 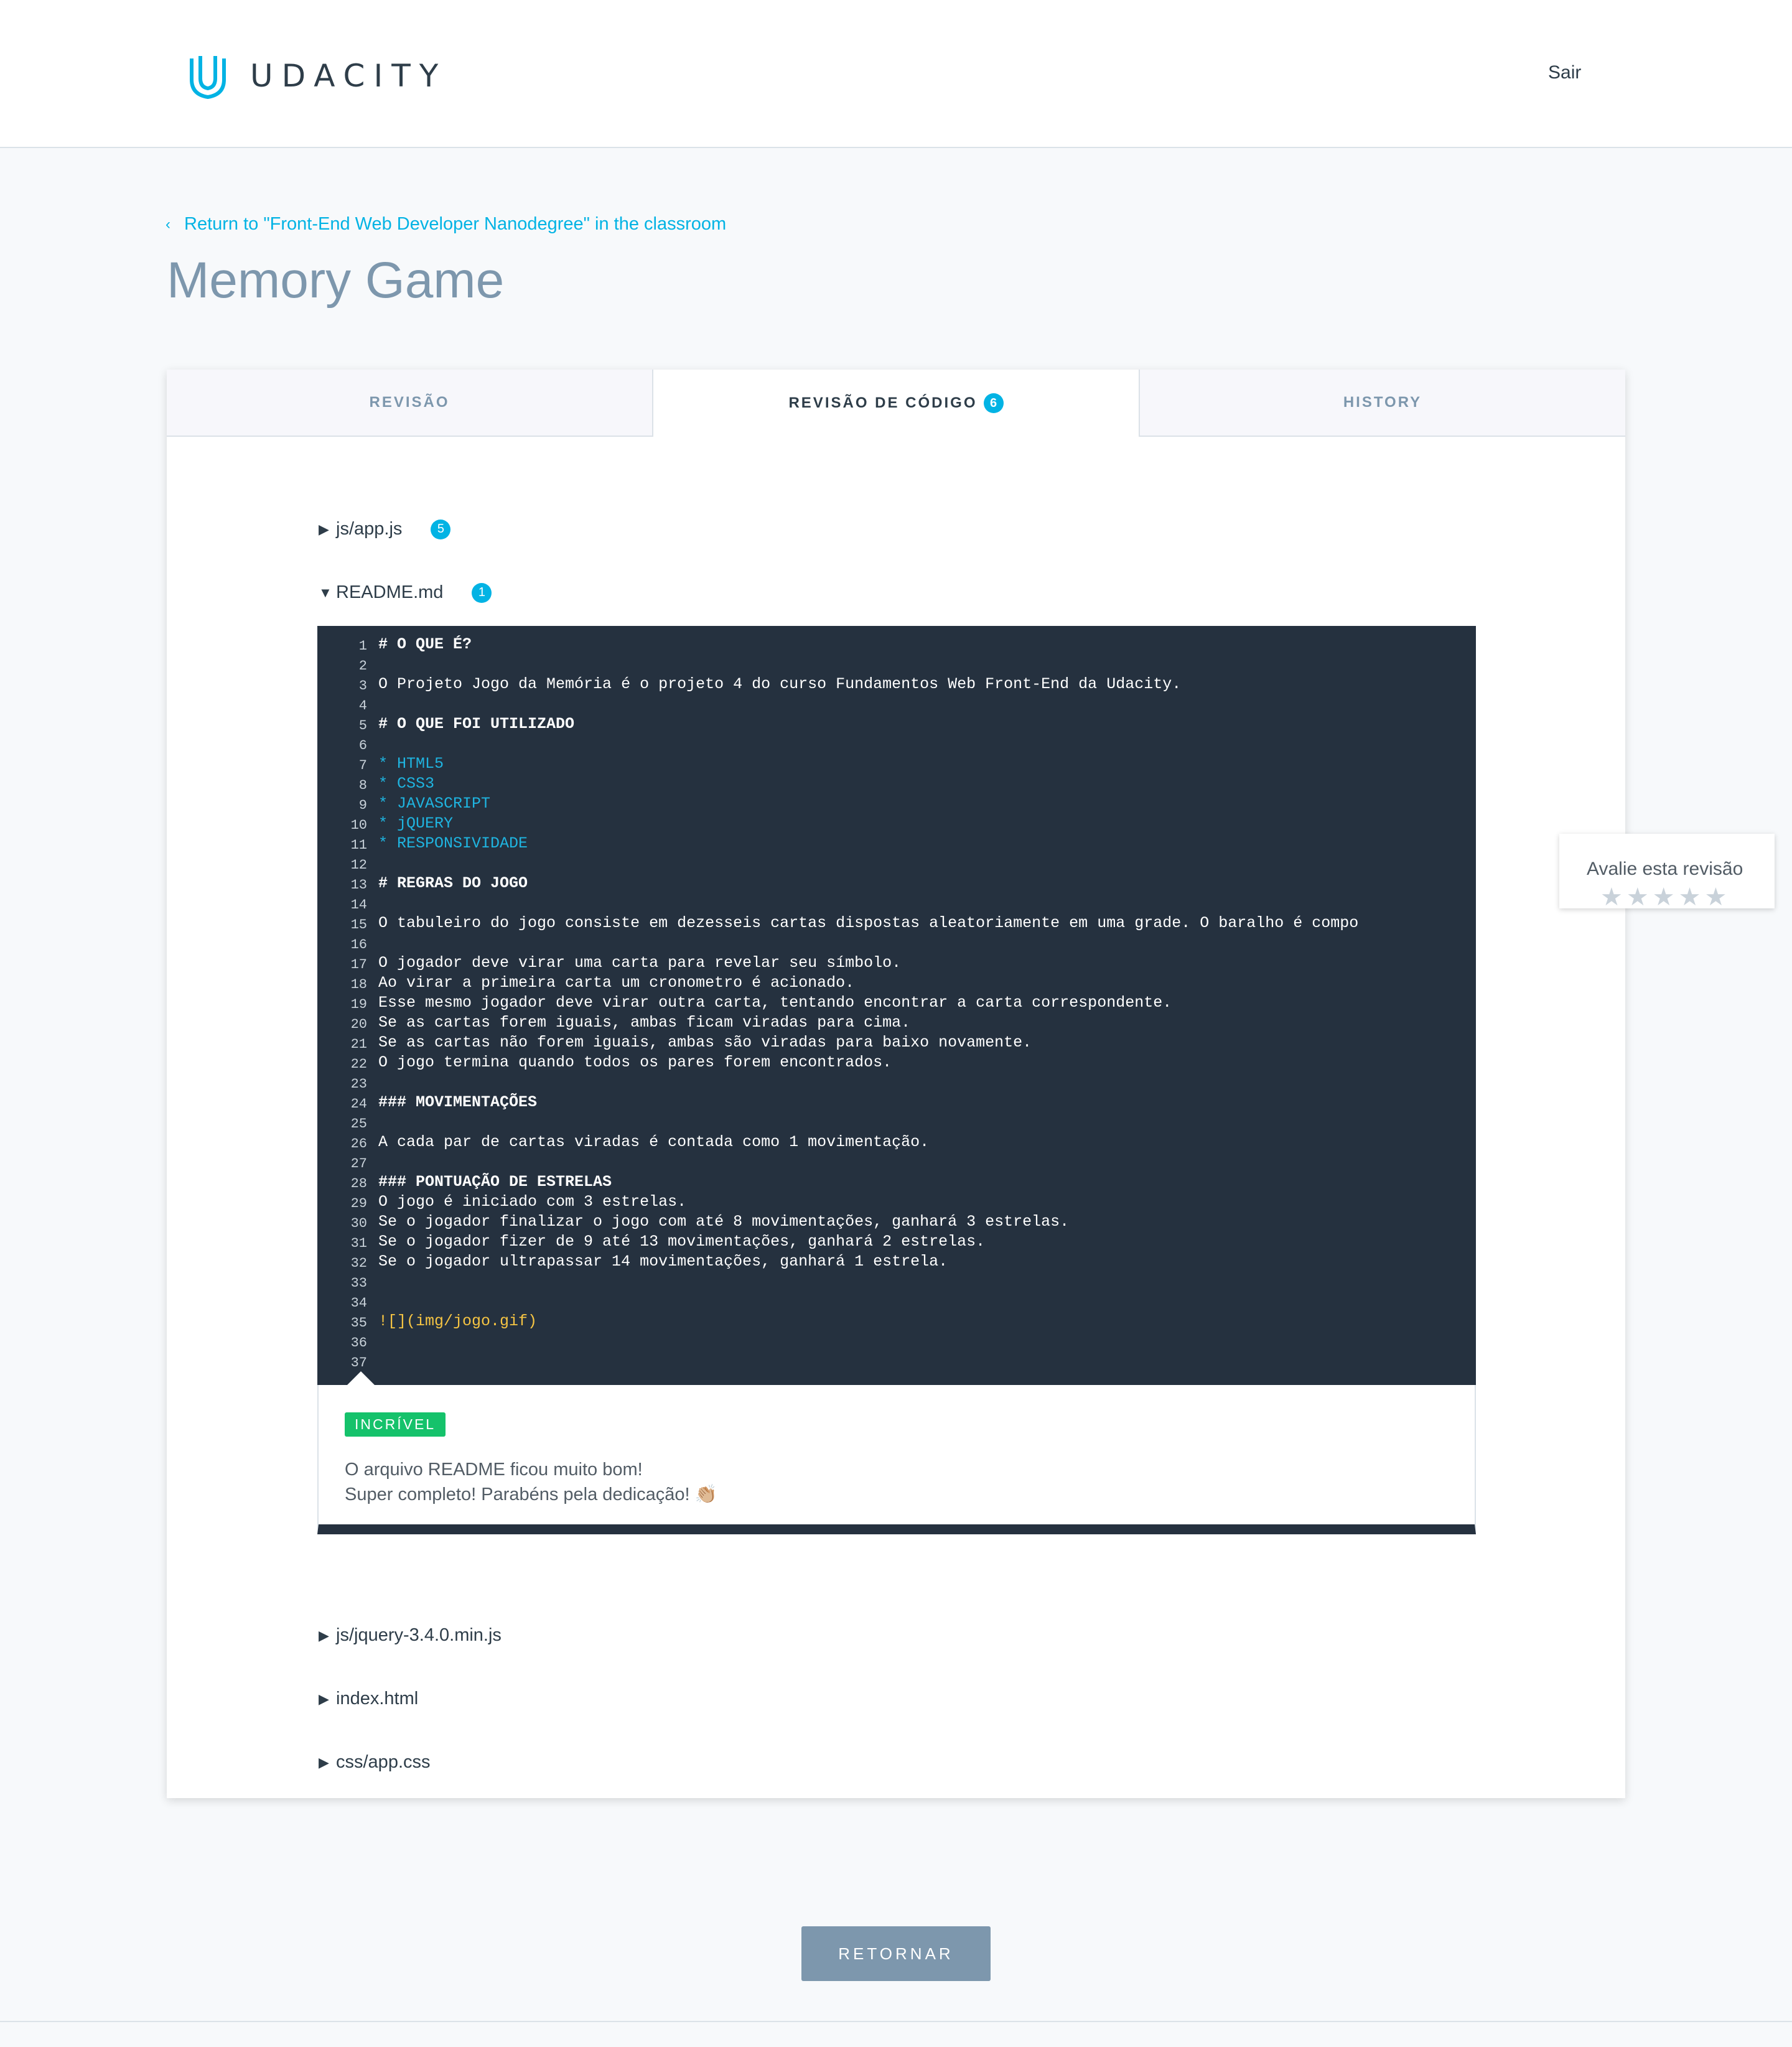 I want to click on code-line: 5 # O QUE FOI UTILIZADO, so click(x=445, y=724).